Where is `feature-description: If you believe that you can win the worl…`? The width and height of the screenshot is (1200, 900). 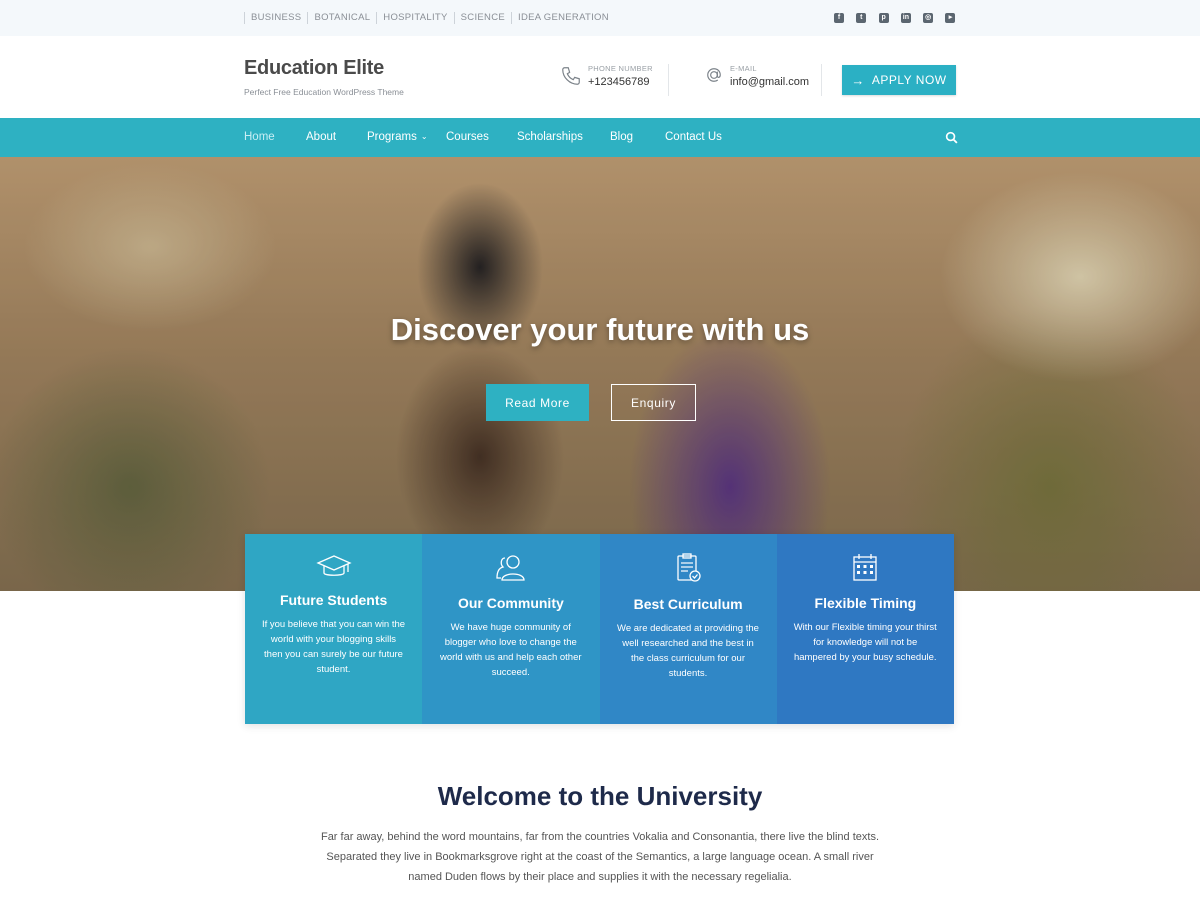
feature-description: If you believe that you can win the worl… is located at coordinates (333, 647).